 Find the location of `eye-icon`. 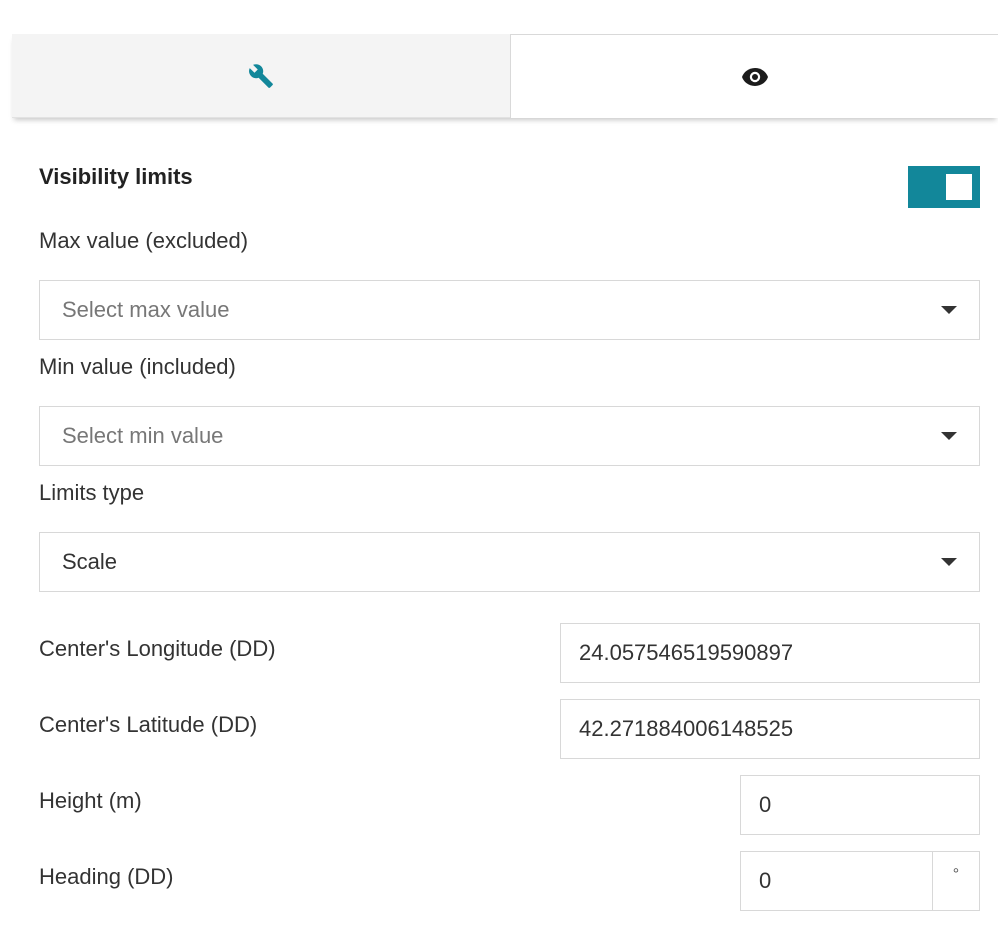

eye-icon is located at coordinates (755, 77).